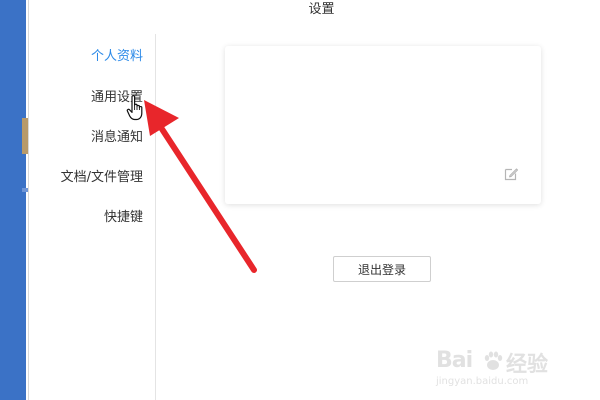  I want to click on sidebar-item-file-management: 文档/文件管理, so click(102, 175).